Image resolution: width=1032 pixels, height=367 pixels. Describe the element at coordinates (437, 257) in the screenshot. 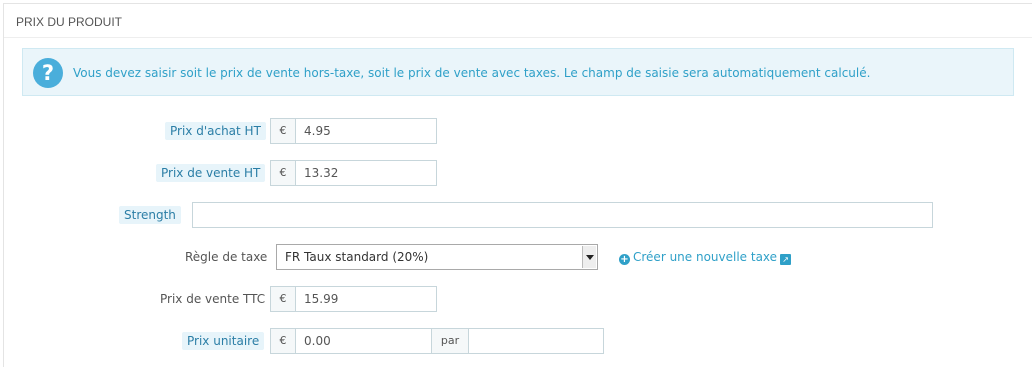

I see `tax-rule-select: FR Taux standard (20%)` at that location.